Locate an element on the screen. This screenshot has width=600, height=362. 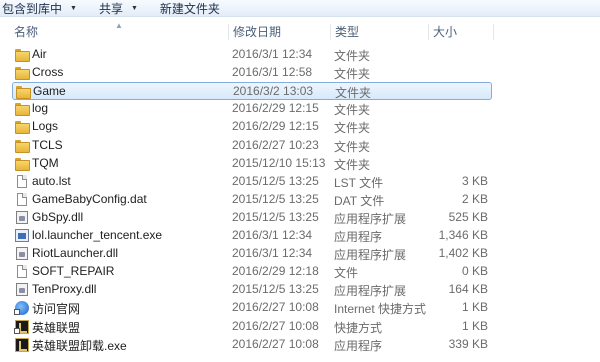
file-name: log is located at coordinates (40, 108).